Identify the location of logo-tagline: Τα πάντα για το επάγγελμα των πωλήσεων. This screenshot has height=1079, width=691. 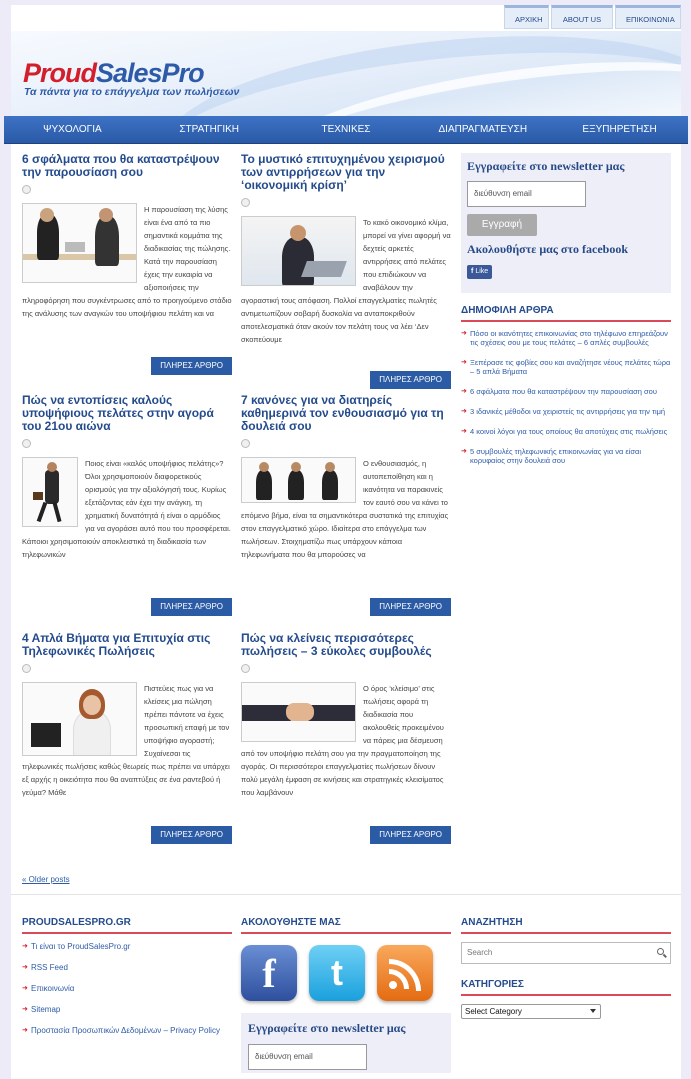
(132, 92).